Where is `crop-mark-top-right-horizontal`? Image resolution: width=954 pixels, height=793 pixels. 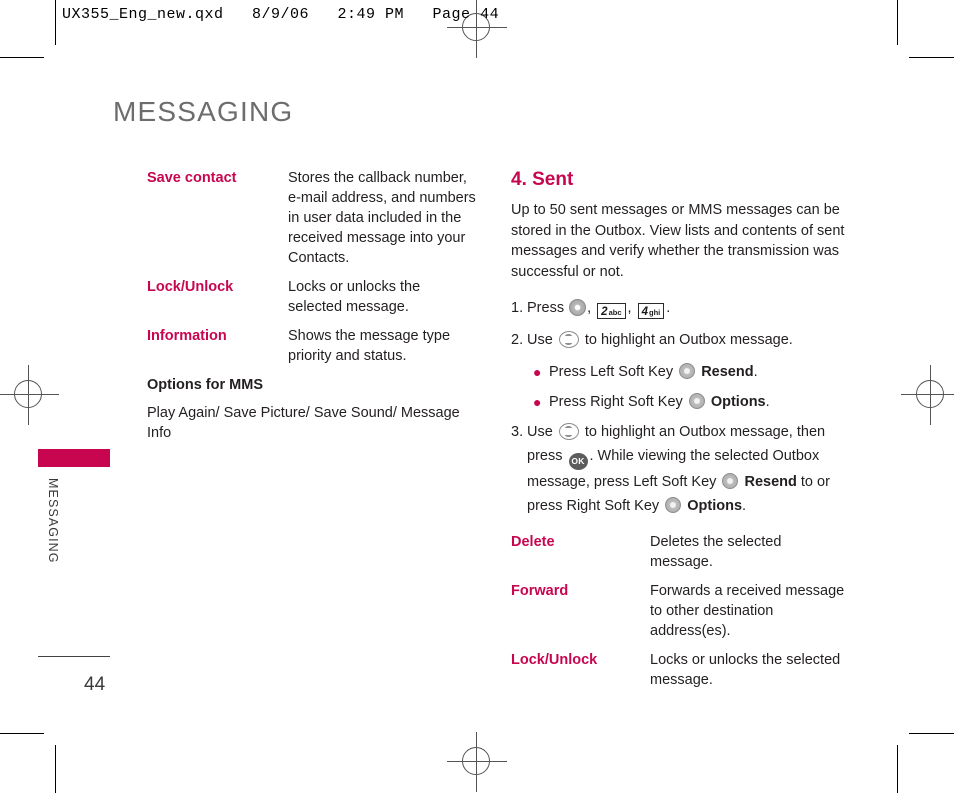
crop-mark-top-right-horizontal is located at coordinates (931, 57).